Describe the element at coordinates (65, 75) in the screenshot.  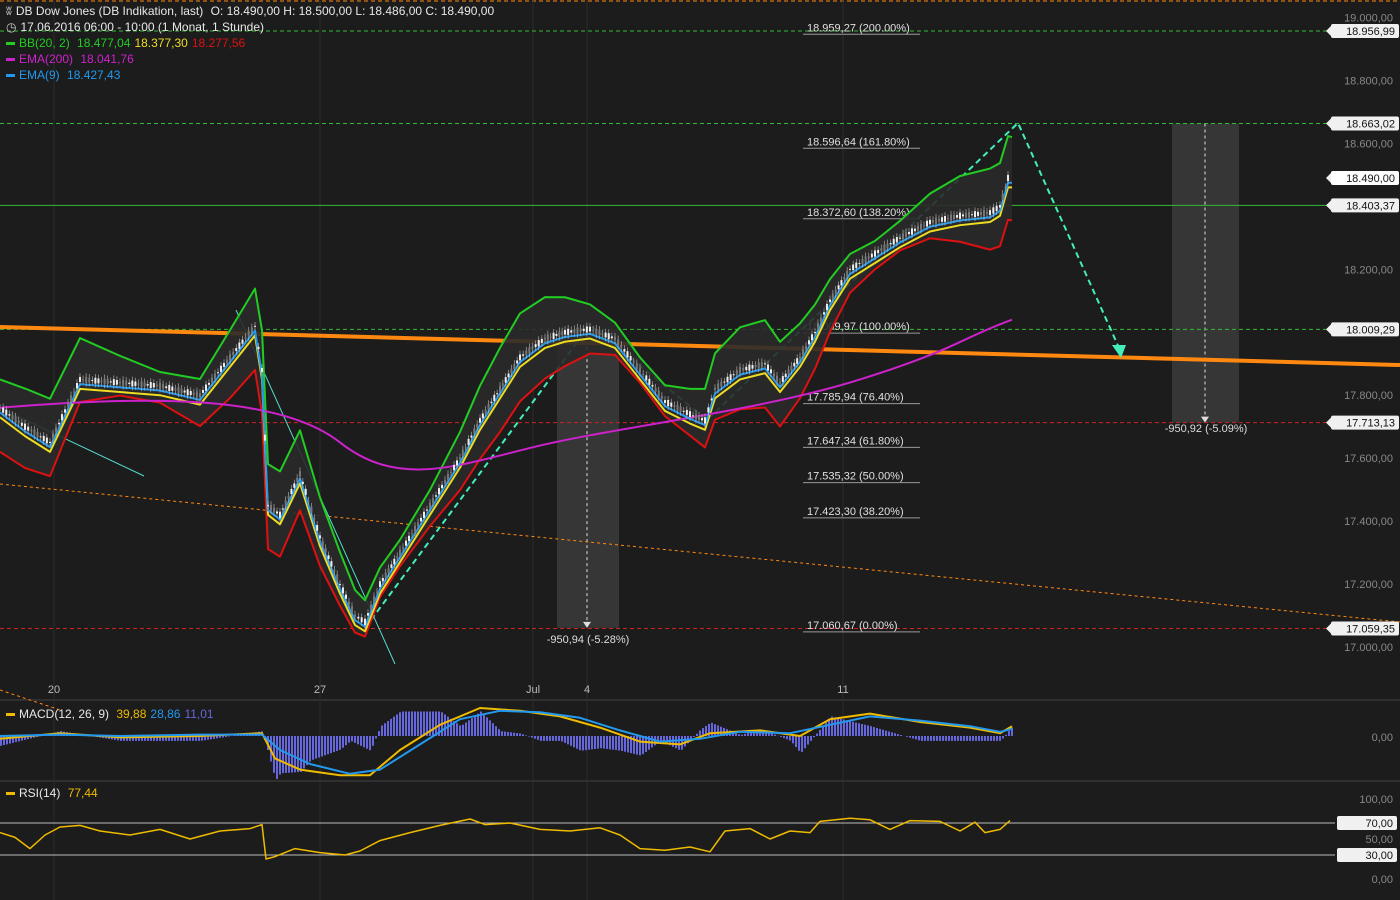
I see `legend-ema9: EMA(9) 18.427,43` at that location.